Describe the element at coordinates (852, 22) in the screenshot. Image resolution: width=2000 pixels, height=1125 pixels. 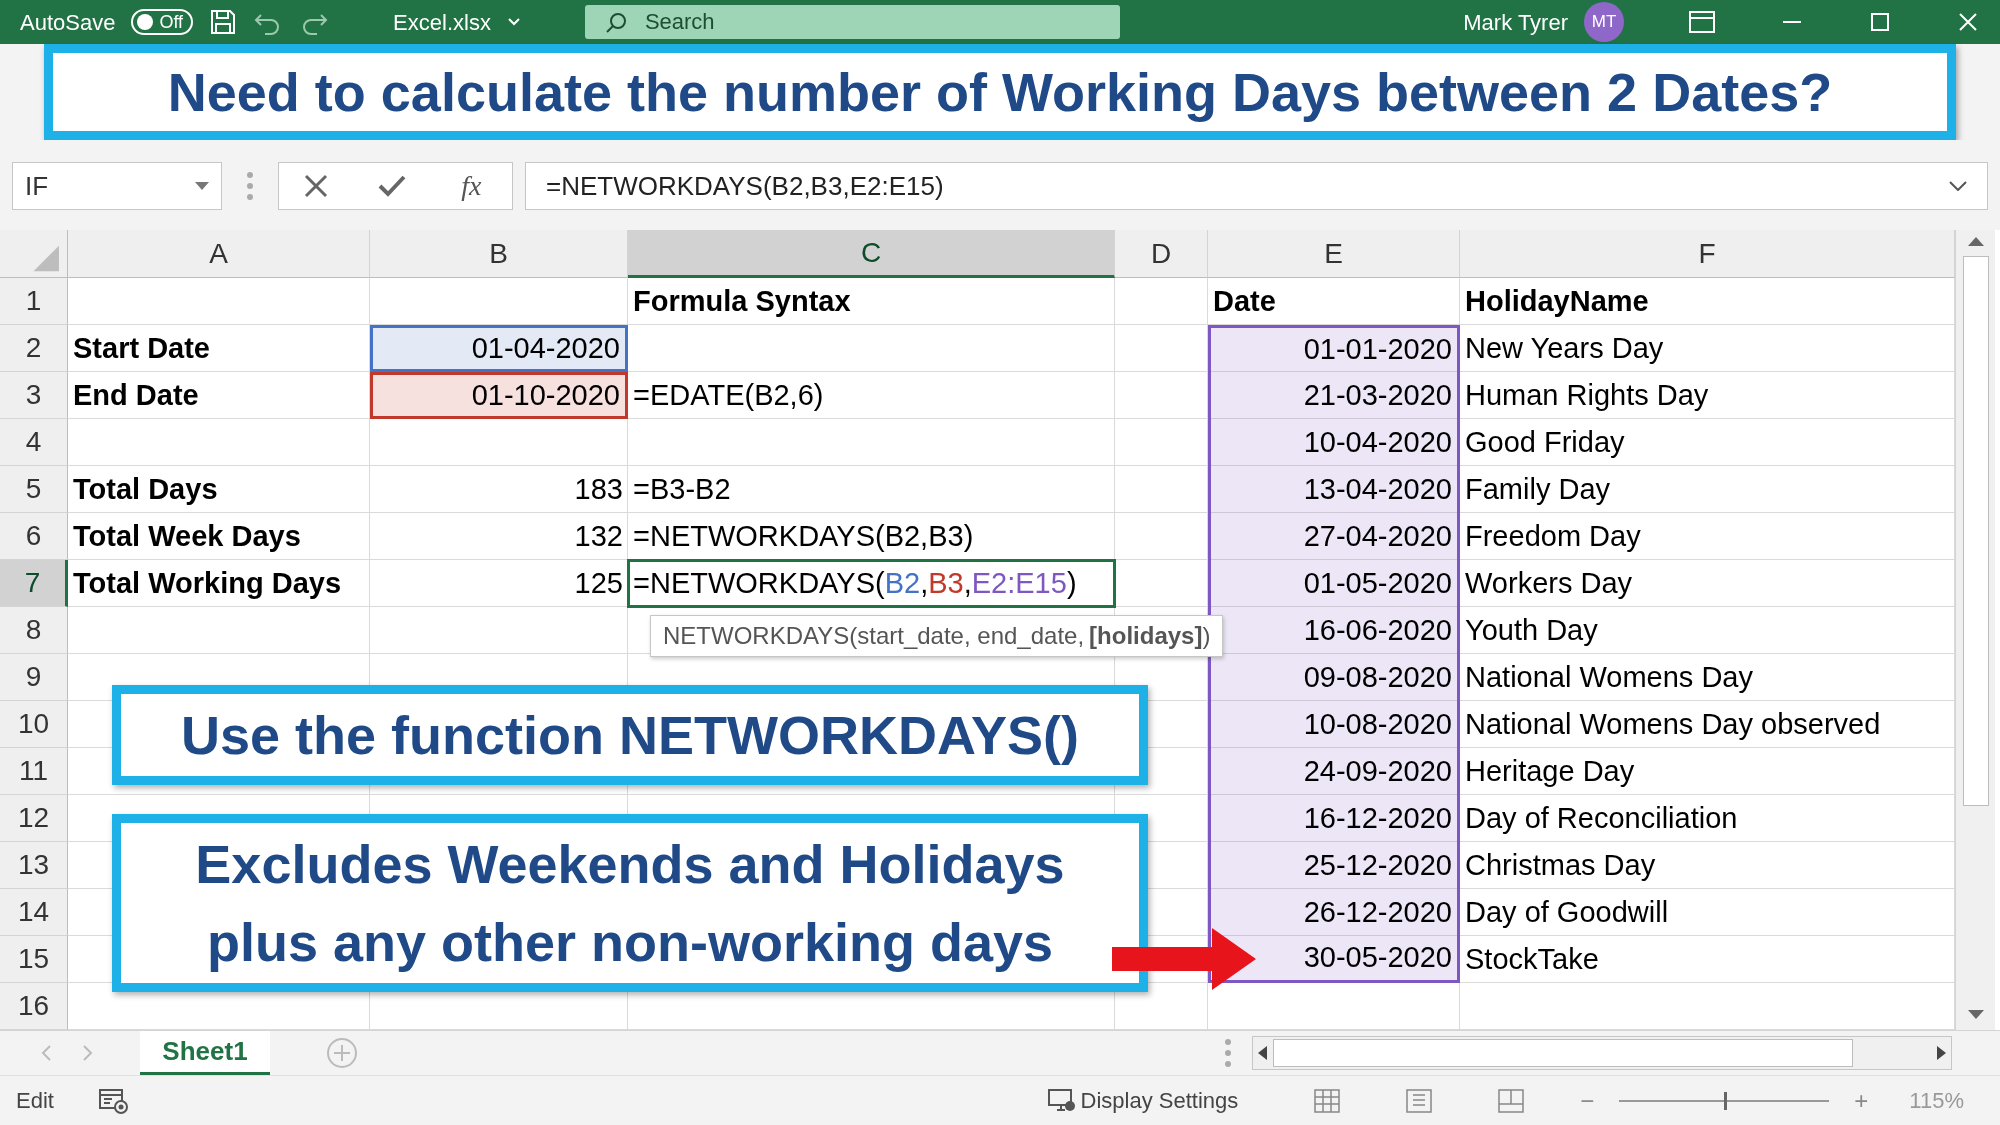
I see `search-field: Search` at that location.